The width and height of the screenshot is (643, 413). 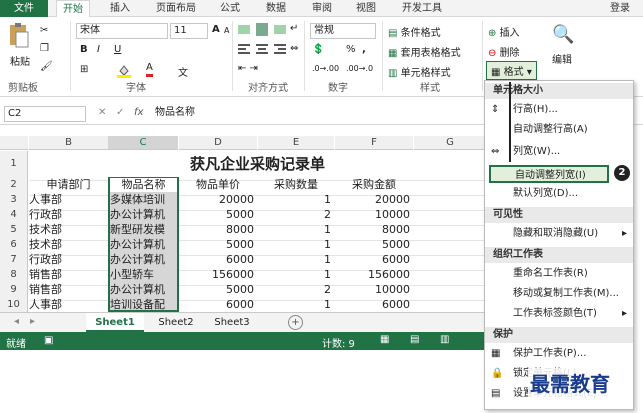 What do you see at coordinates (296, 143) in the screenshot?
I see `column-header-e: E` at bounding box center [296, 143].